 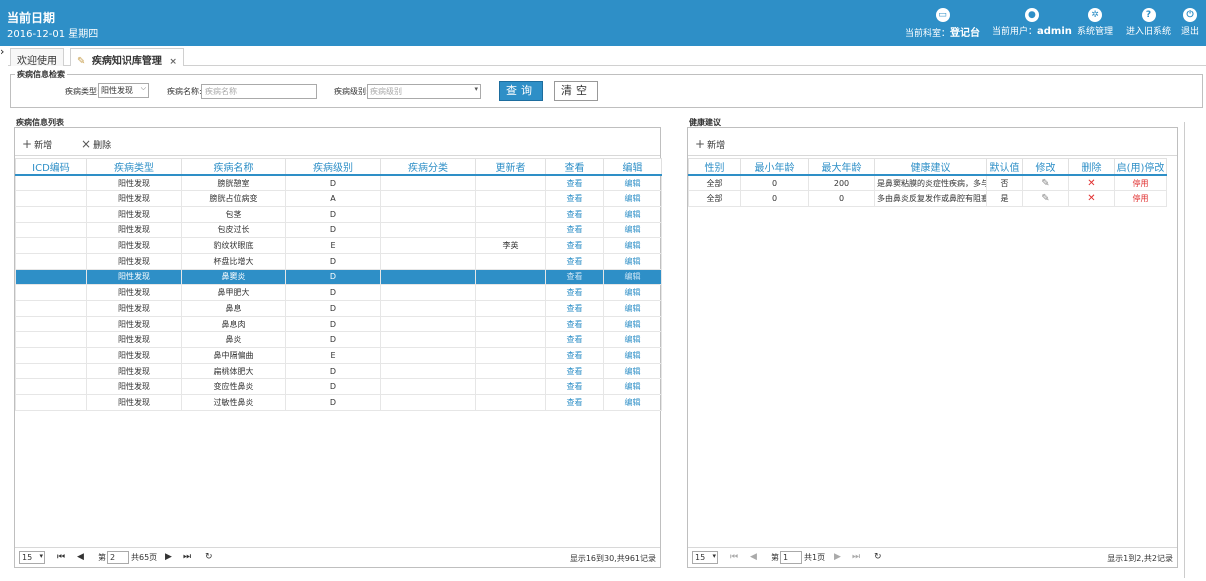 I want to click on column-header: 疾病级别, so click(x=333, y=167).